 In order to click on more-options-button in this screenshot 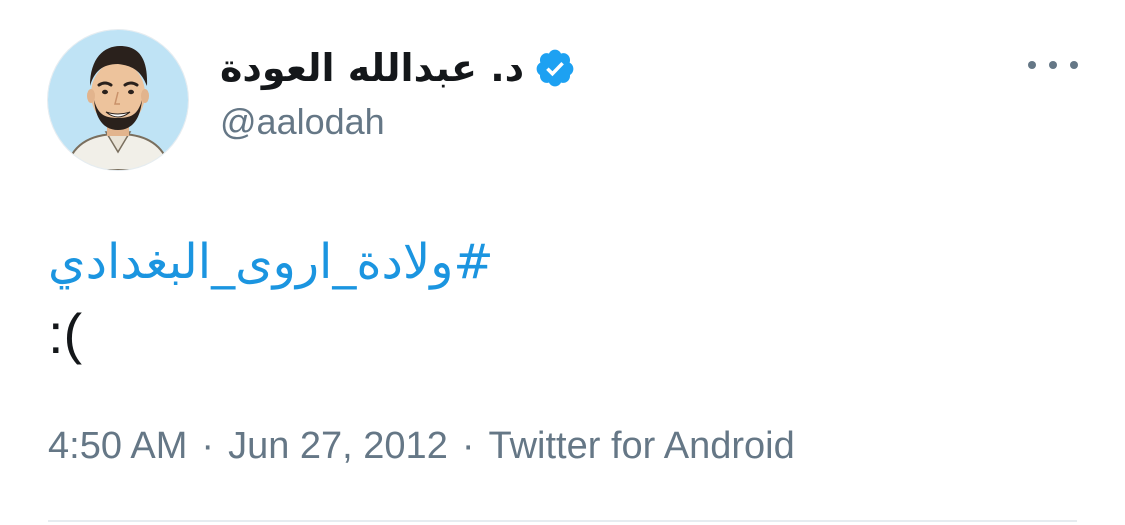, I will do `click(1053, 65)`.